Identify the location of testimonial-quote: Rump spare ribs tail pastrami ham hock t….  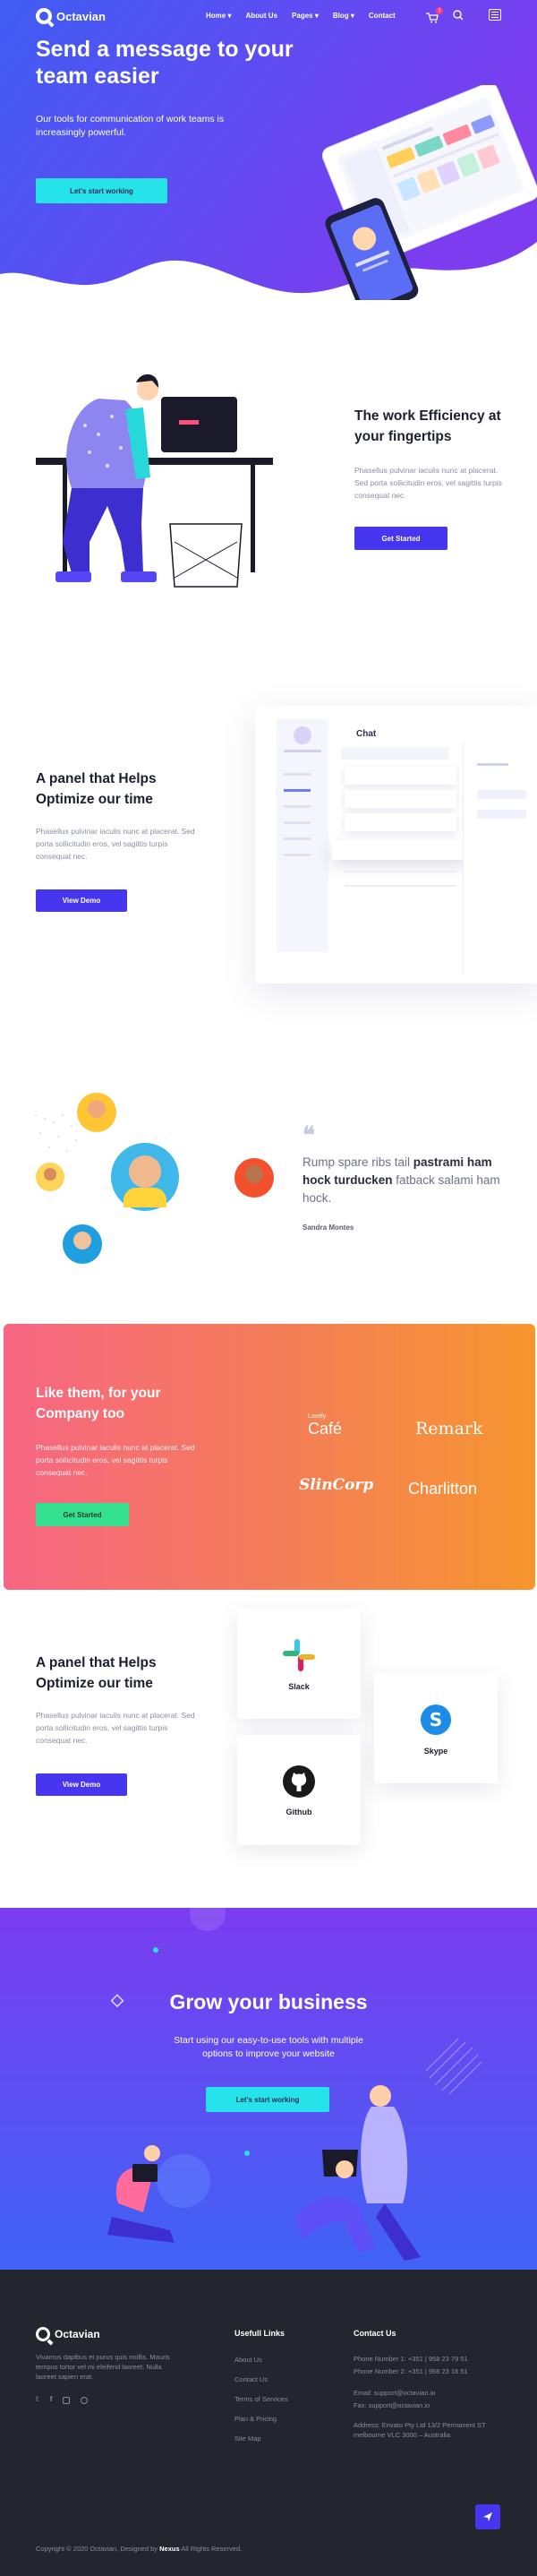
(405, 1180).